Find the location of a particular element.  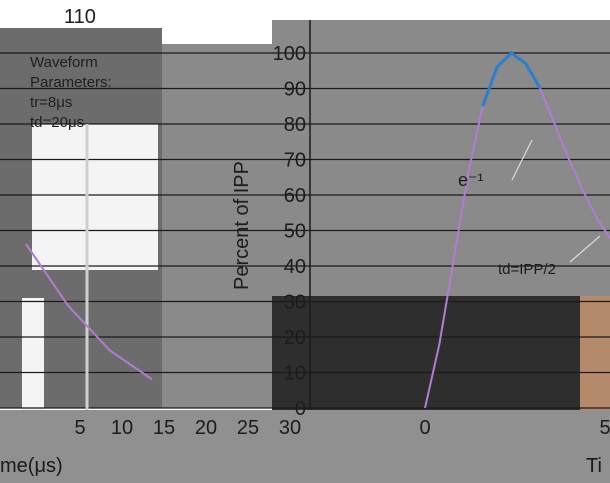

left-x-tick-label: 10 is located at coordinates (122, 428).